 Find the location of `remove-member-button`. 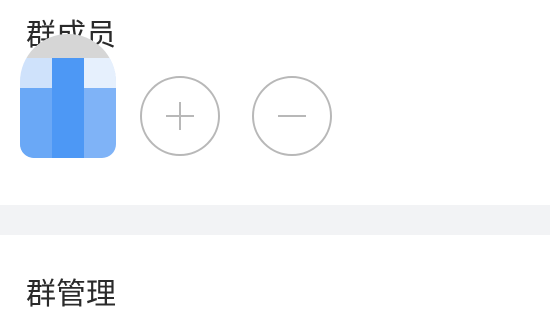

remove-member-button is located at coordinates (292, 116).